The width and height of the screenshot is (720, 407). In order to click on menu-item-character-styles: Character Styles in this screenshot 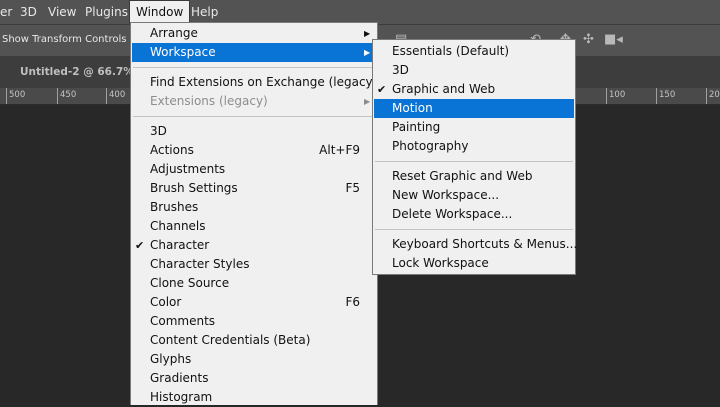, I will do `click(254, 264)`.